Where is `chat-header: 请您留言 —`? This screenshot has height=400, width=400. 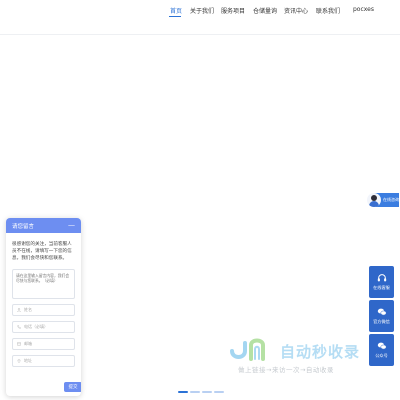 chat-header: 请您留言 — is located at coordinates (43, 225).